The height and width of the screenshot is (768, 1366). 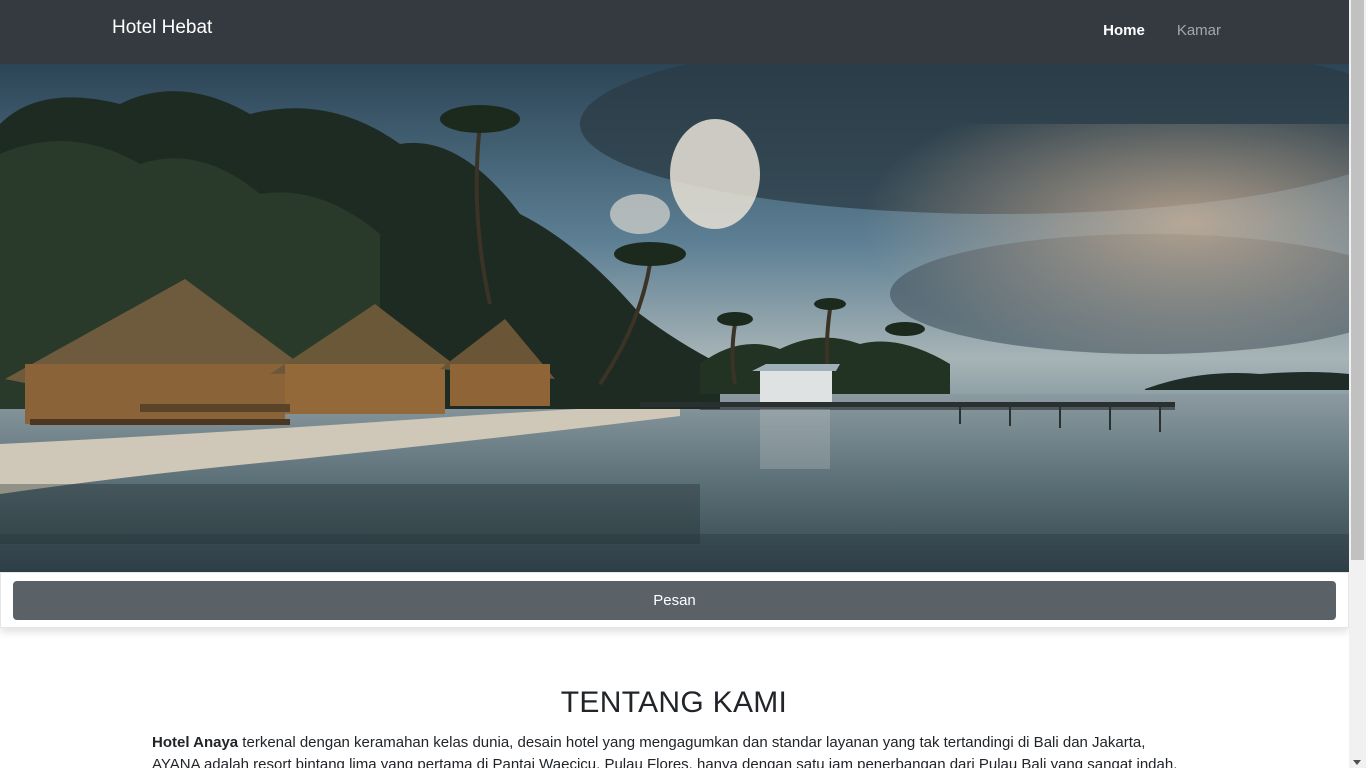 What do you see at coordinates (1108, 30) in the screenshot?
I see `nav-home-link: Home` at bounding box center [1108, 30].